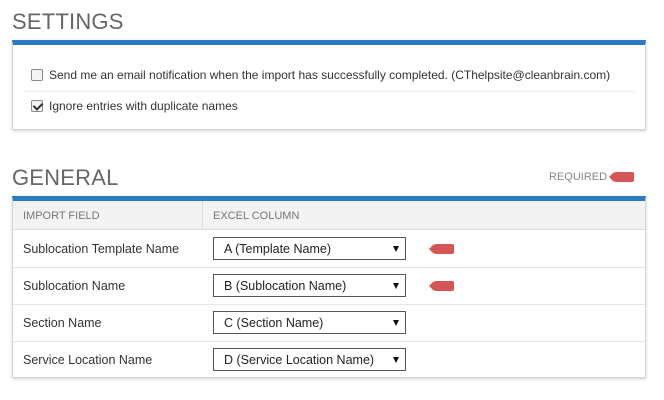  What do you see at coordinates (329, 91) in the screenshot?
I see `settings-divider` at bounding box center [329, 91].